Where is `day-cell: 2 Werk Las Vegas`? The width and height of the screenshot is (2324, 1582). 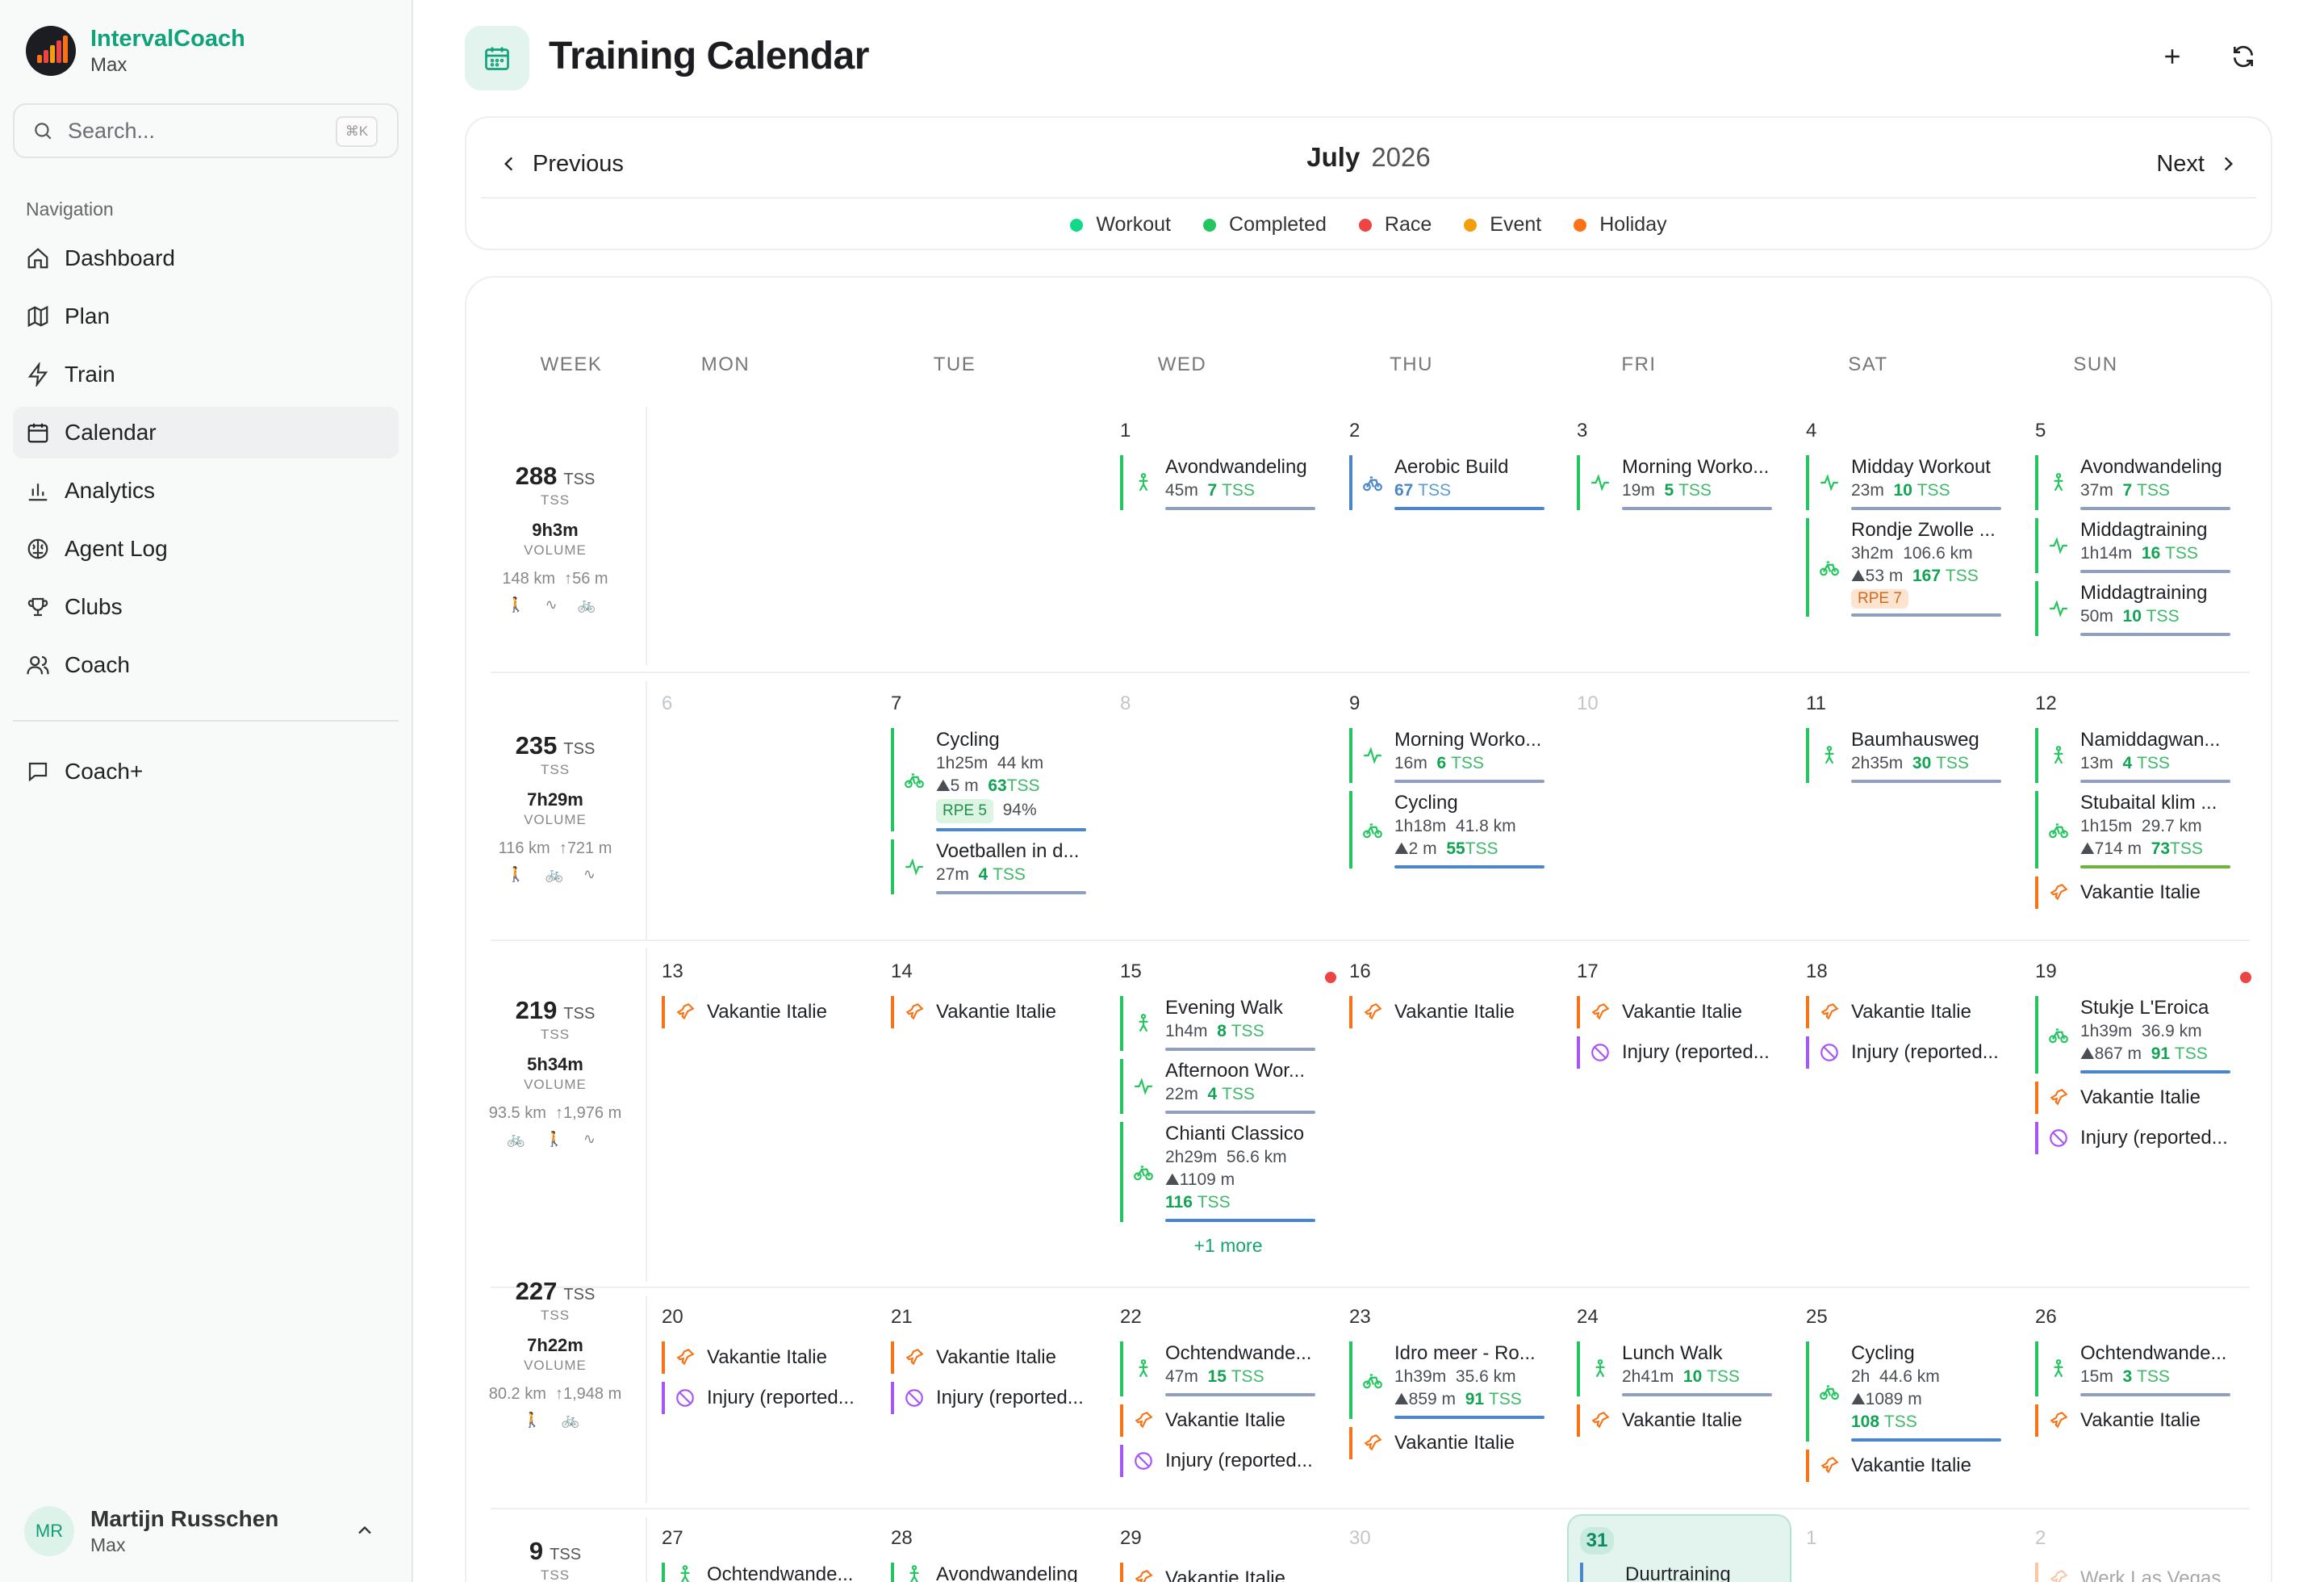
day-cell: 2 Werk Las Vegas is located at coordinates (2143, 1554).